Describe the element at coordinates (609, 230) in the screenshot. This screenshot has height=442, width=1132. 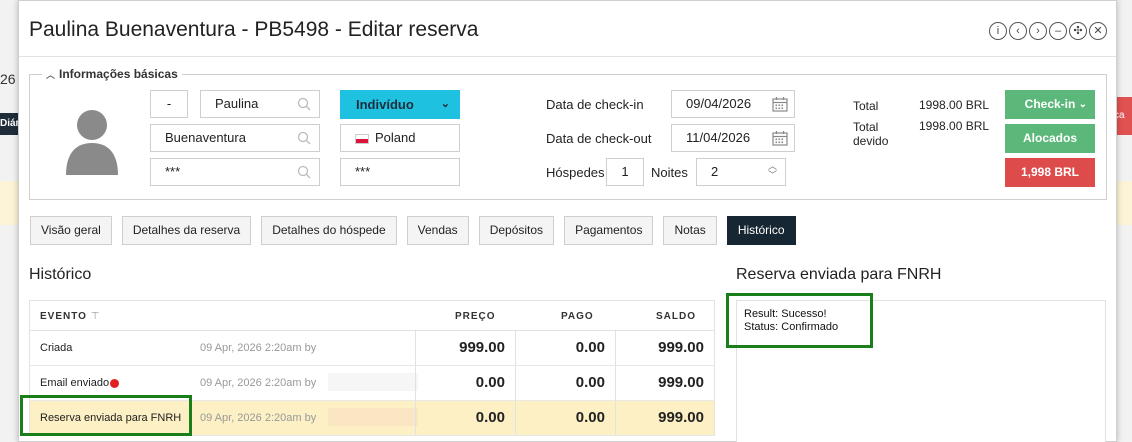
I see `tab-payments: Pagamentos` at that location.